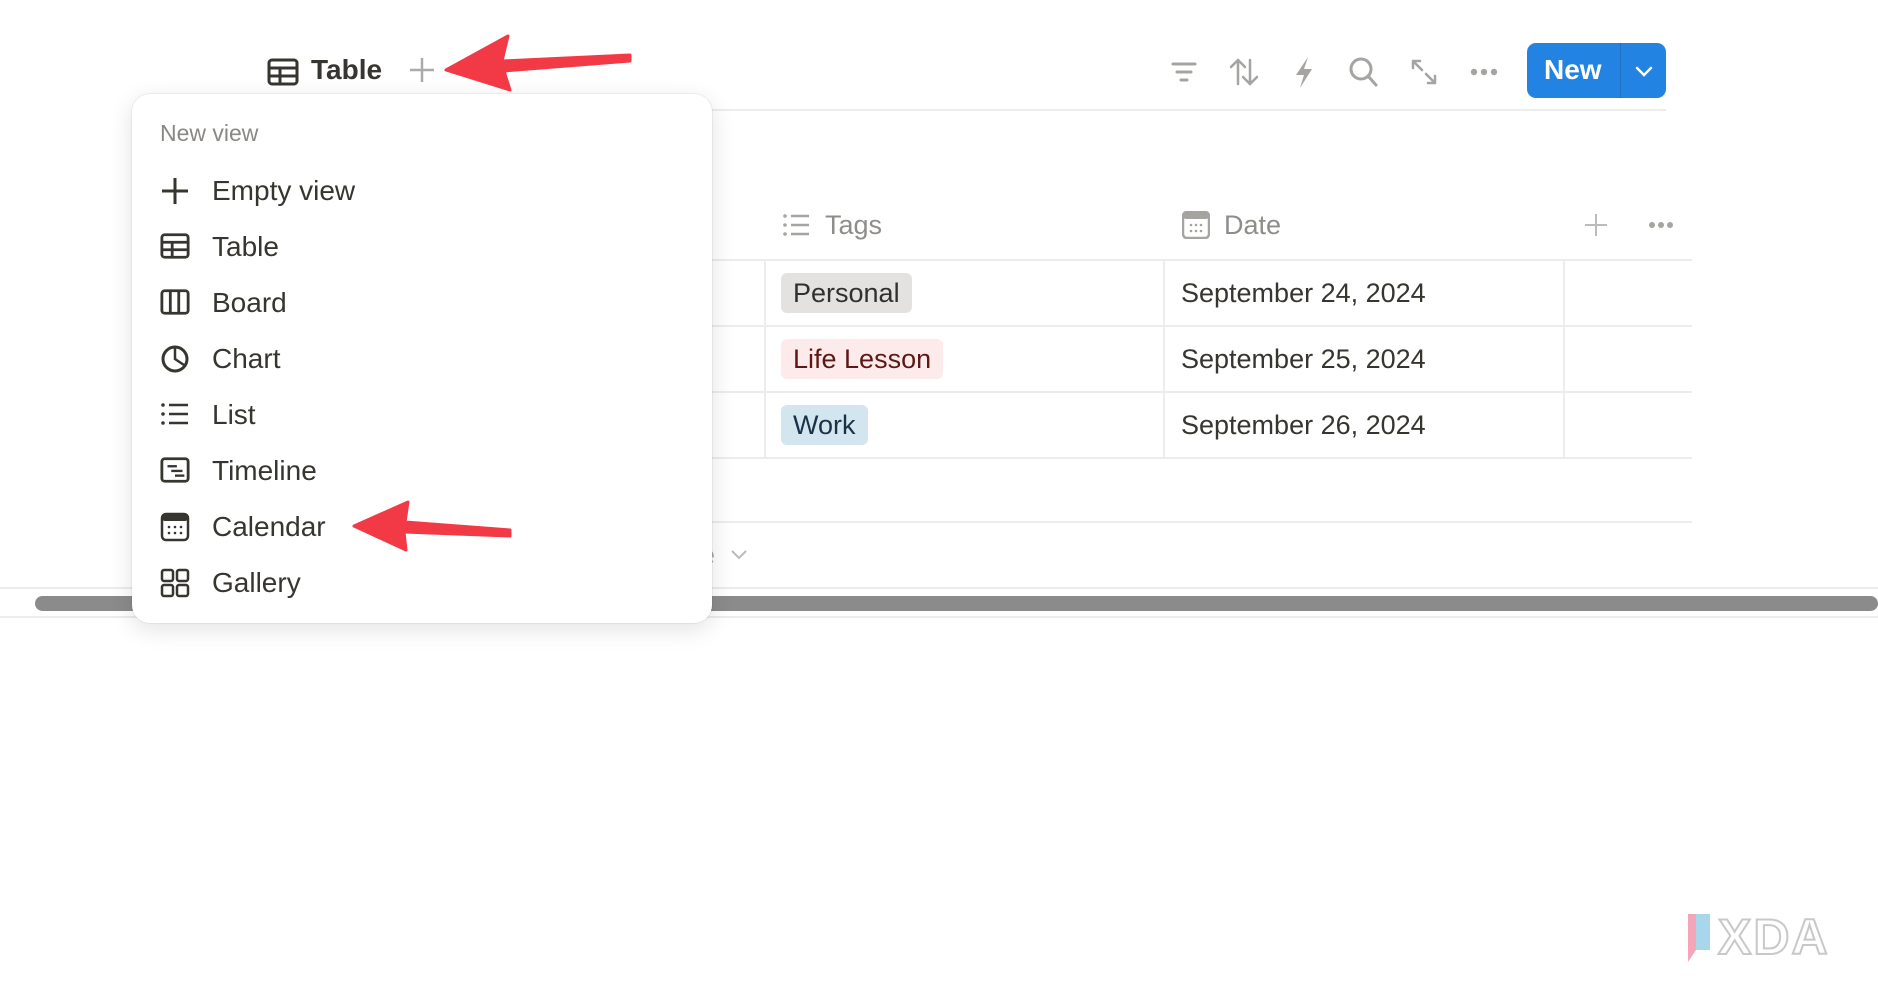 The width and height of the screenshot is (1878, 990). Describe the element at coordinates (1196, 522) in the screenshot. I see `table-footer-divider` at that location.